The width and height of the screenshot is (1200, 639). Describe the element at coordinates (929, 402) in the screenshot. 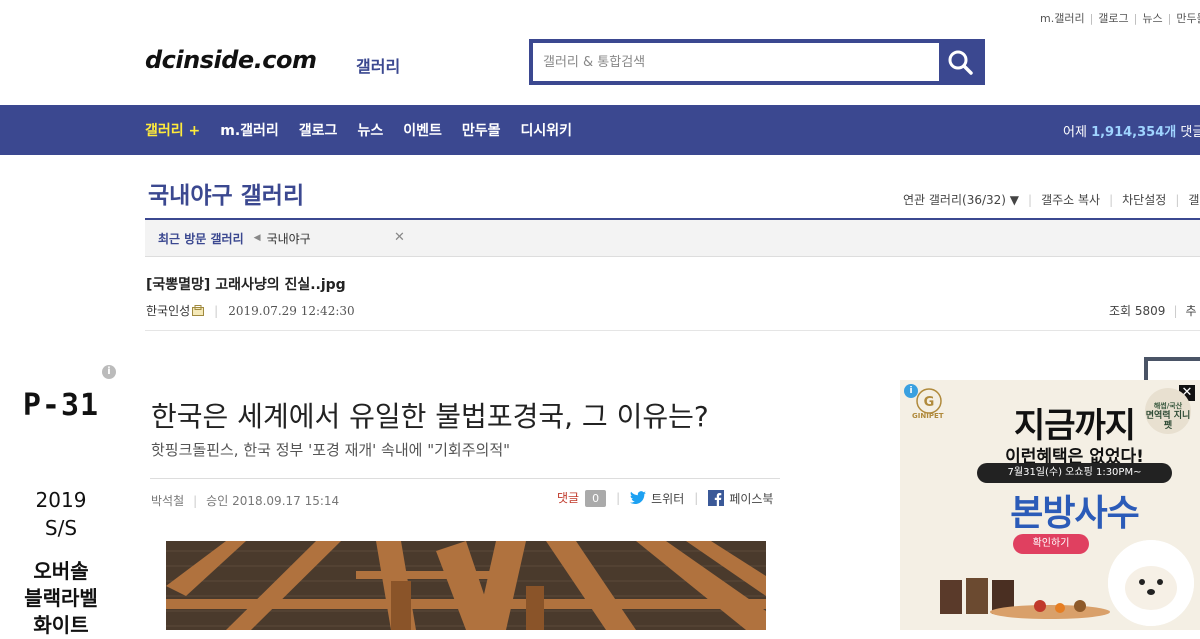

I see `svg-text: G` at that location.